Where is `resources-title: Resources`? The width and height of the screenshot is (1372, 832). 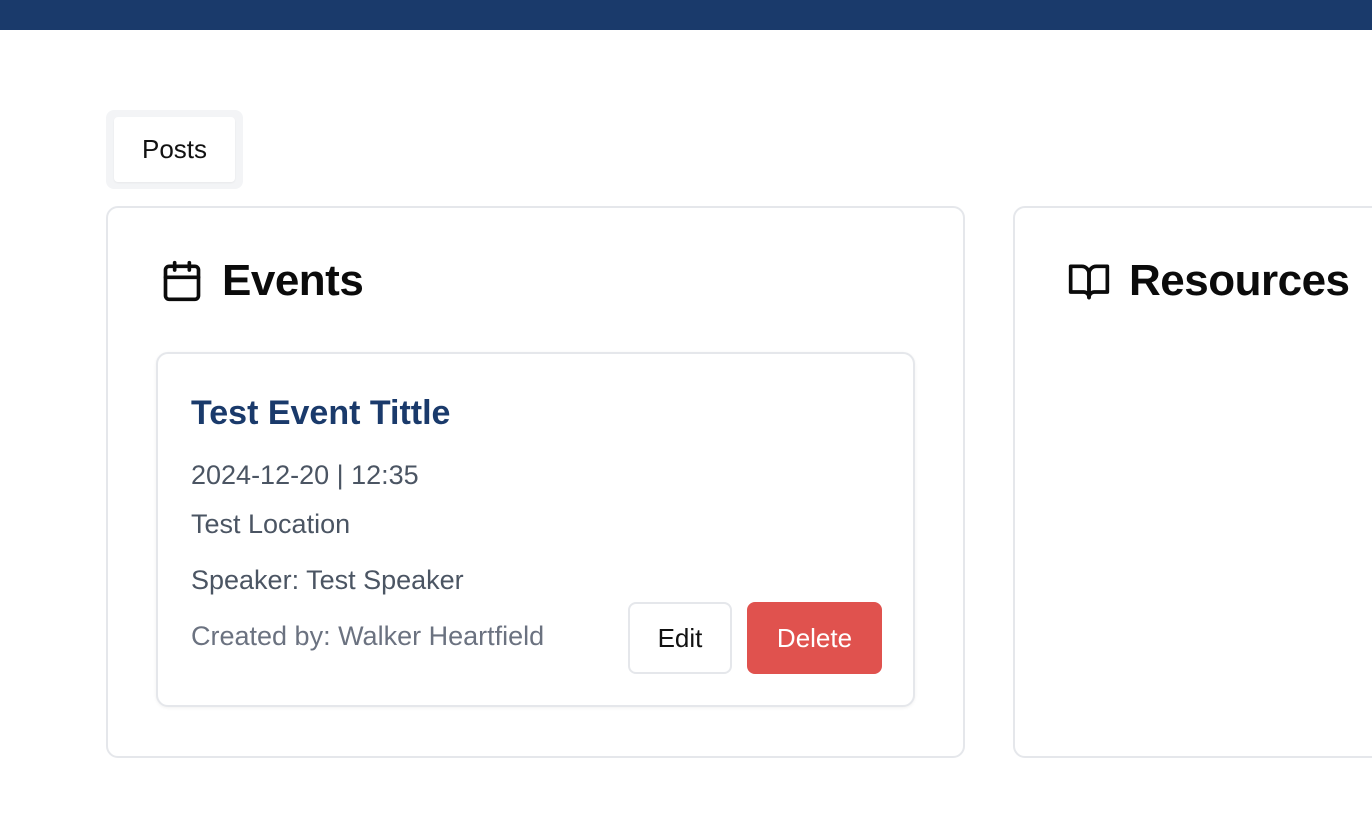 resources-title: Resources is located at coordinates (1239, 280).